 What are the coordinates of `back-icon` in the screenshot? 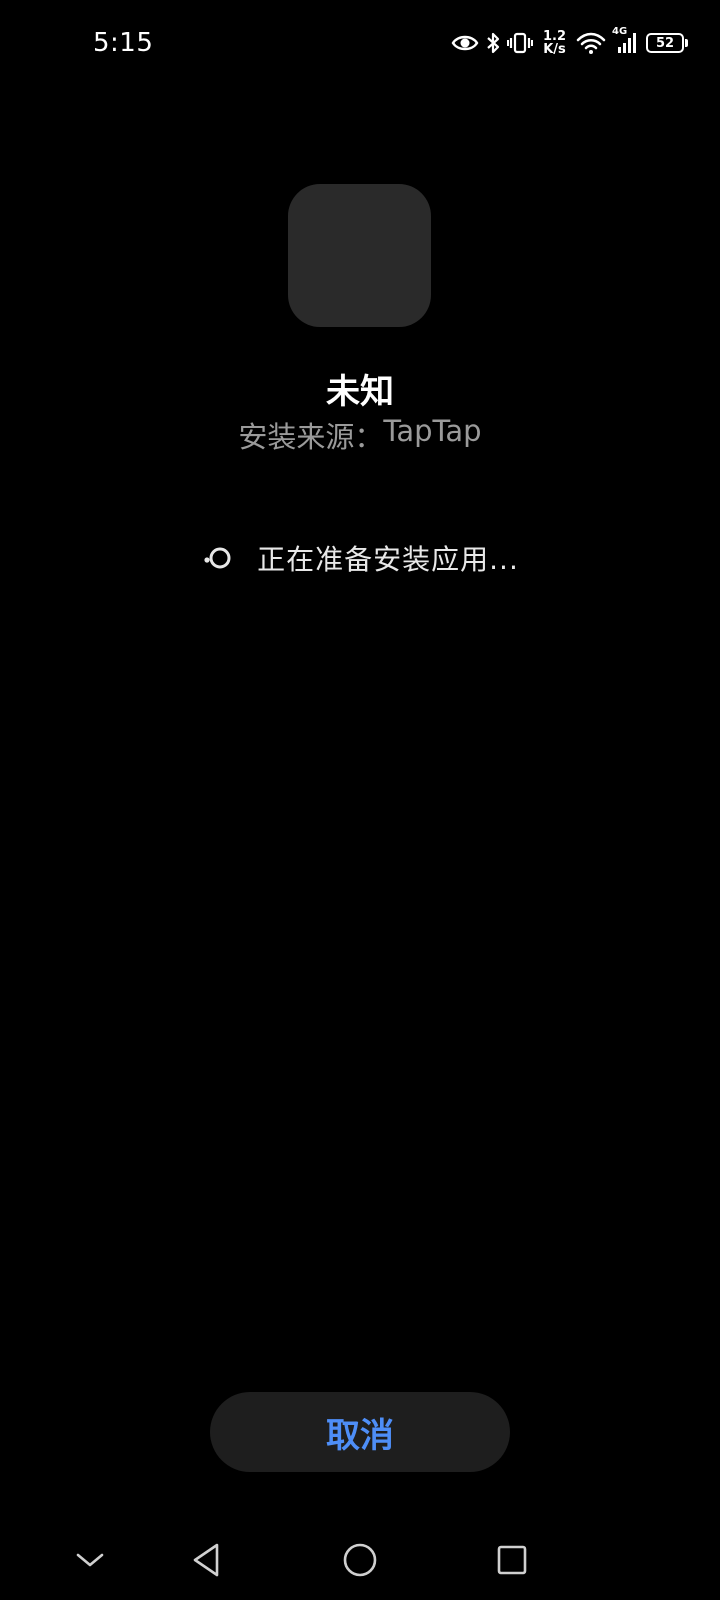 It's located at (206, 1560).